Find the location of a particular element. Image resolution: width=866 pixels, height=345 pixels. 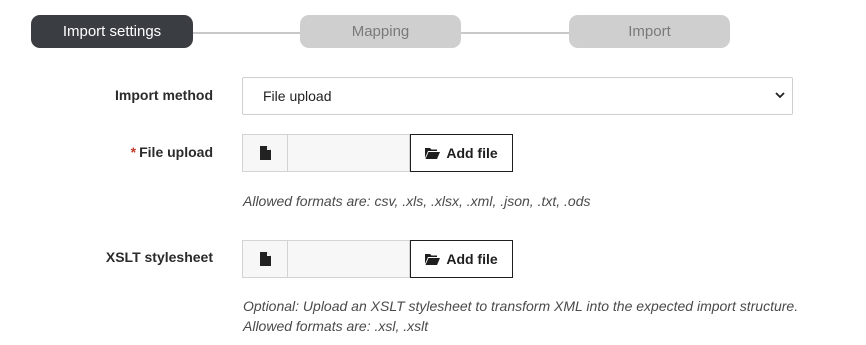

file-upload-add-label: Add file is located at coordinates (472, 153).